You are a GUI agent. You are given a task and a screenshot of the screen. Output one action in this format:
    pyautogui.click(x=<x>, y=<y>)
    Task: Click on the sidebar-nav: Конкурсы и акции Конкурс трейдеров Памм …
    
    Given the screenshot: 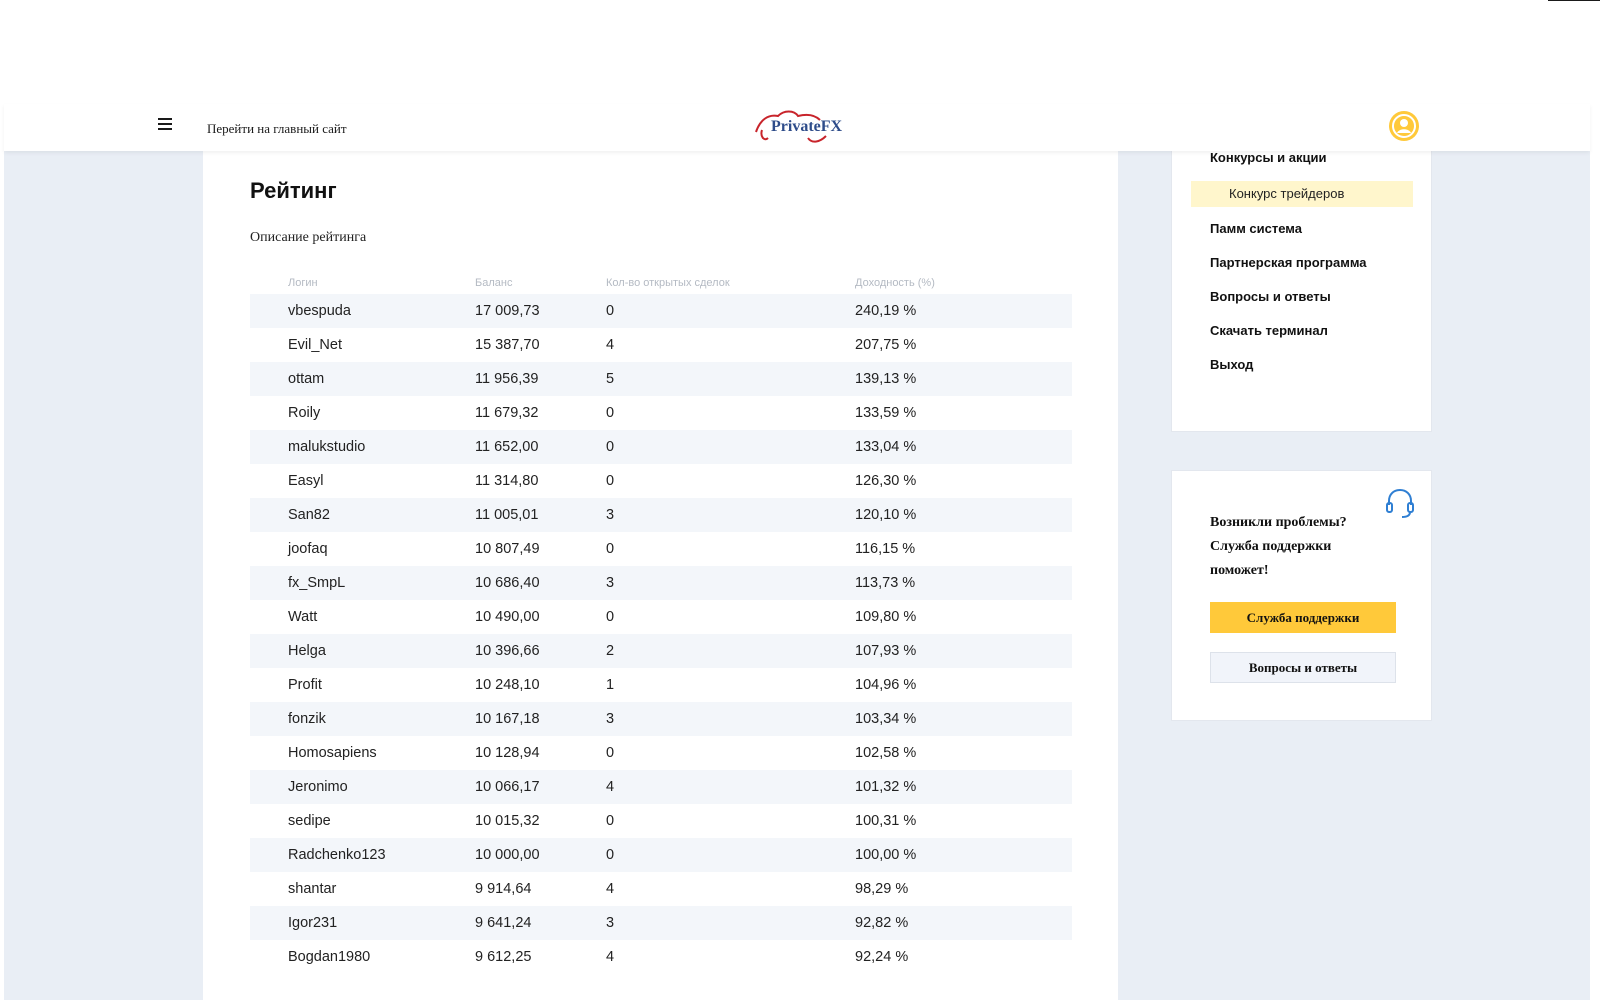 What is the action you would take?
    pyautogui.click(x=1301, y=291)
    